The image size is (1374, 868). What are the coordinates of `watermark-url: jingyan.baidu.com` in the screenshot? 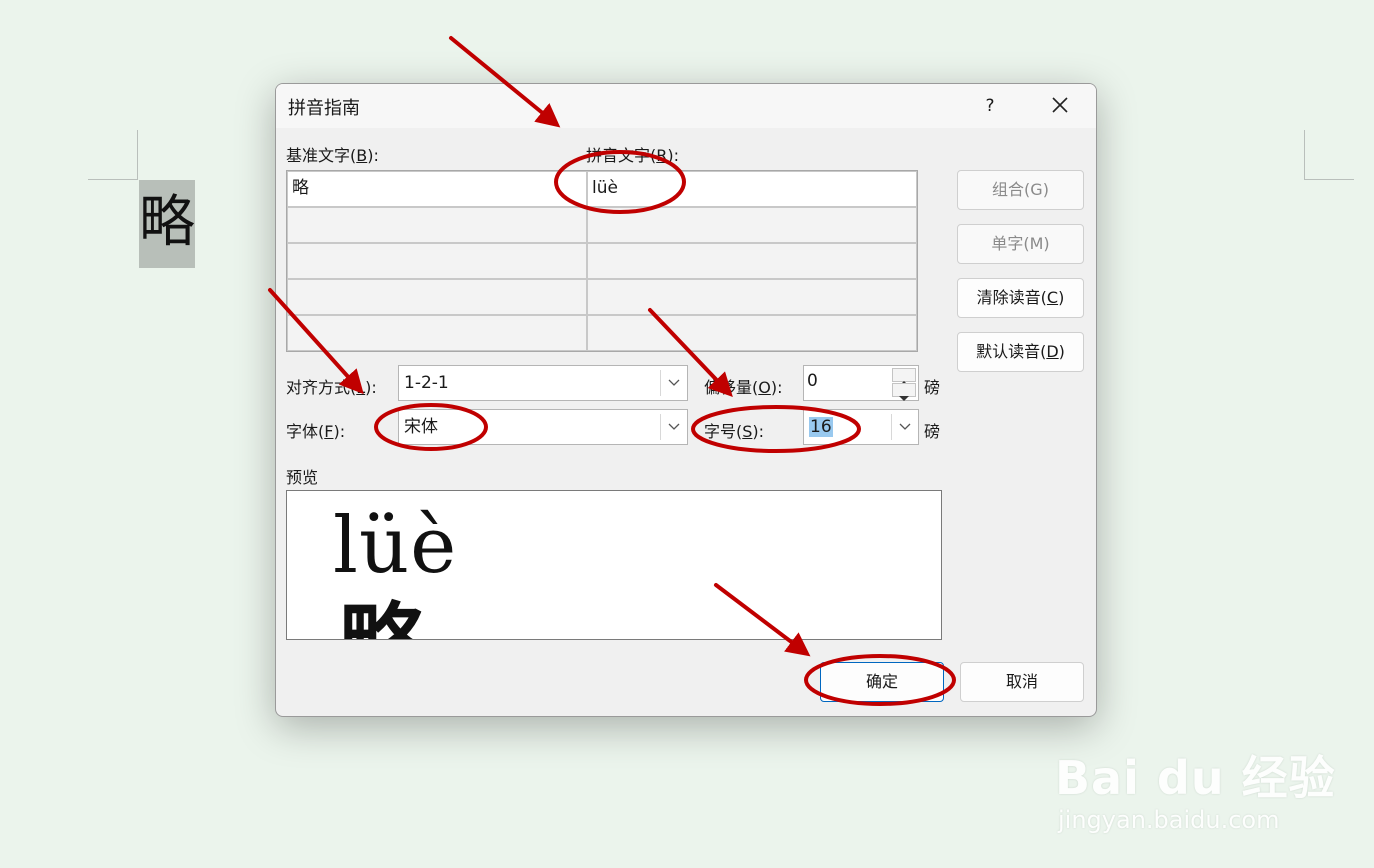 It's located at (1169, 820).